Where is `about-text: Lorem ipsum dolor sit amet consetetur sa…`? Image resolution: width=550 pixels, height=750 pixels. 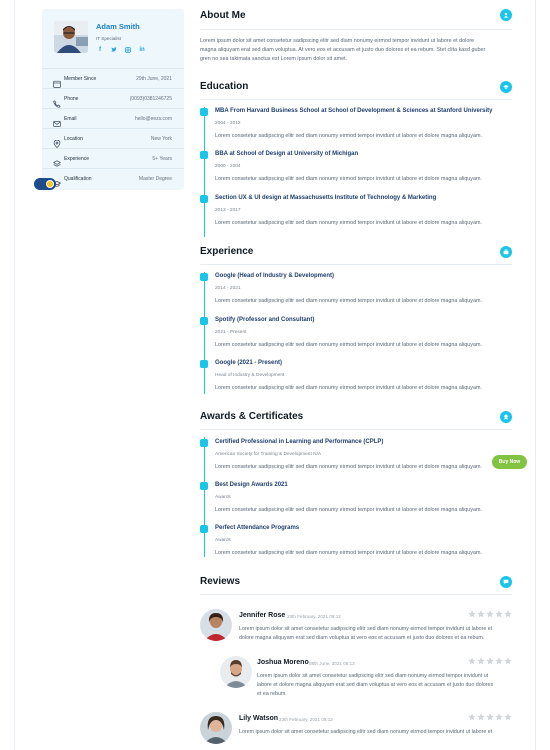
about-text: Lorem ipsum dolor sit amet consetetur sa… is located at coordinates (356, 50).